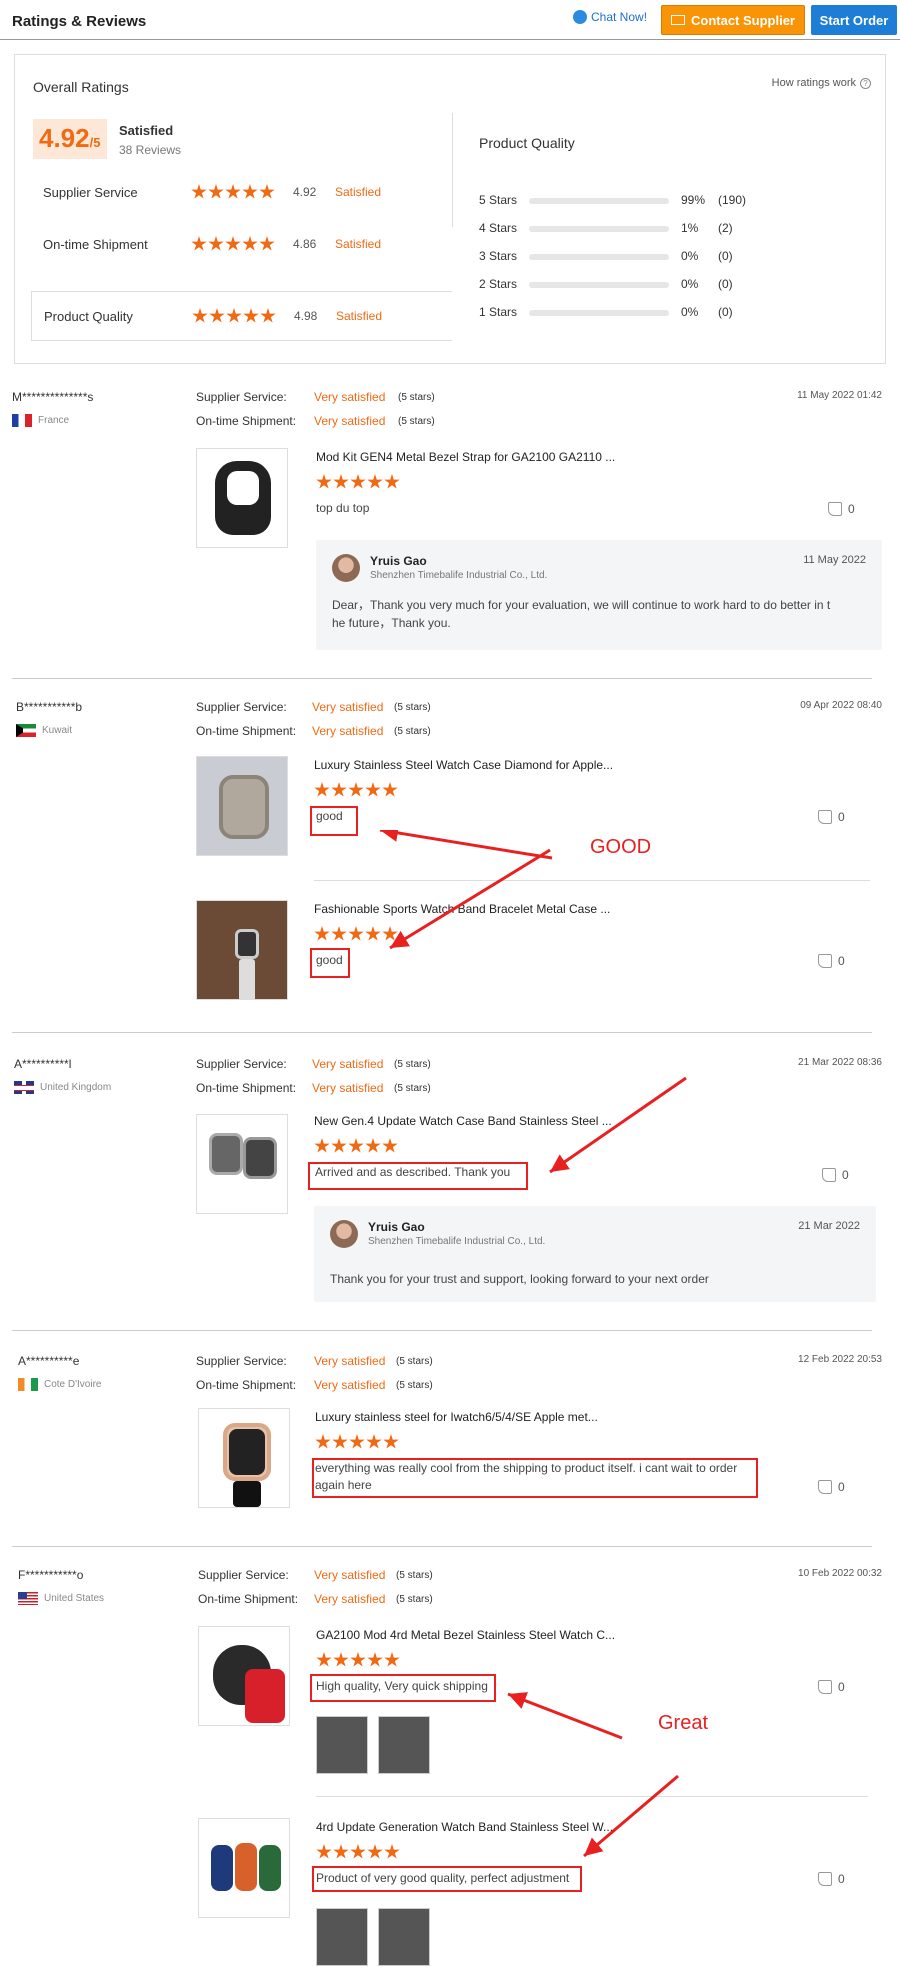 The image size is (900, 1971). I want to click on quality-bar-4: 4 Stars 1% (2), so click(679, 228).